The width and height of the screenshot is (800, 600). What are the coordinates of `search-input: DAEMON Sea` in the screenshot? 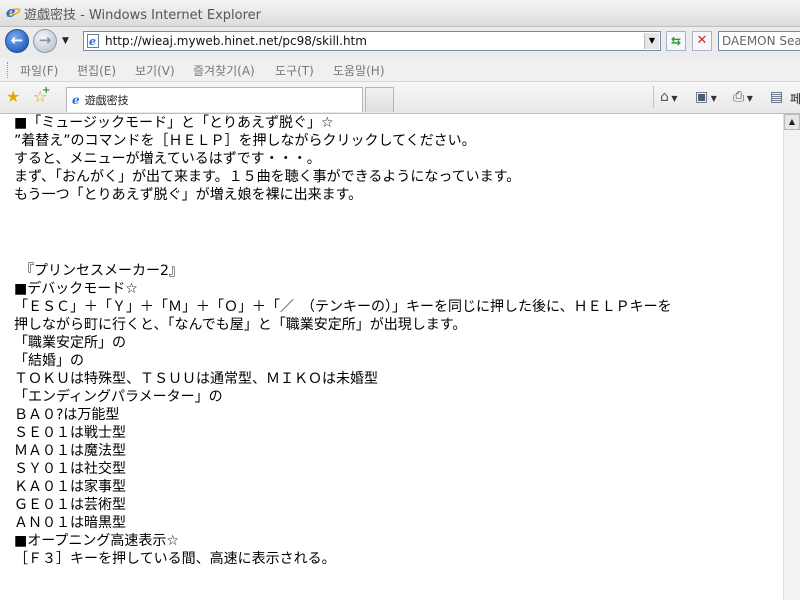 It's located at (759, 41).